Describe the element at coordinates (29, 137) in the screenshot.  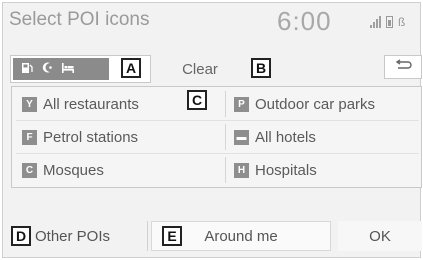
I see `fuel-icon: F` at that location.